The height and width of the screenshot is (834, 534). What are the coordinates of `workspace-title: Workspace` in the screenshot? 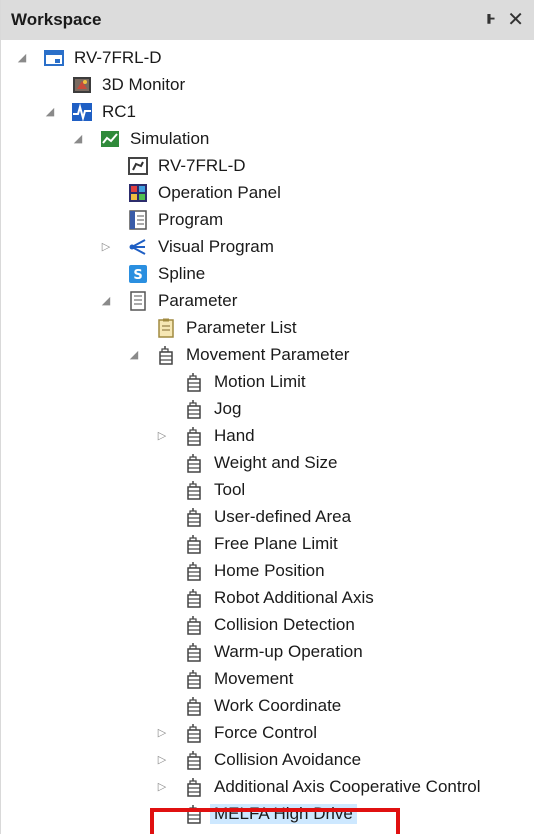 It's located at (56, 19).